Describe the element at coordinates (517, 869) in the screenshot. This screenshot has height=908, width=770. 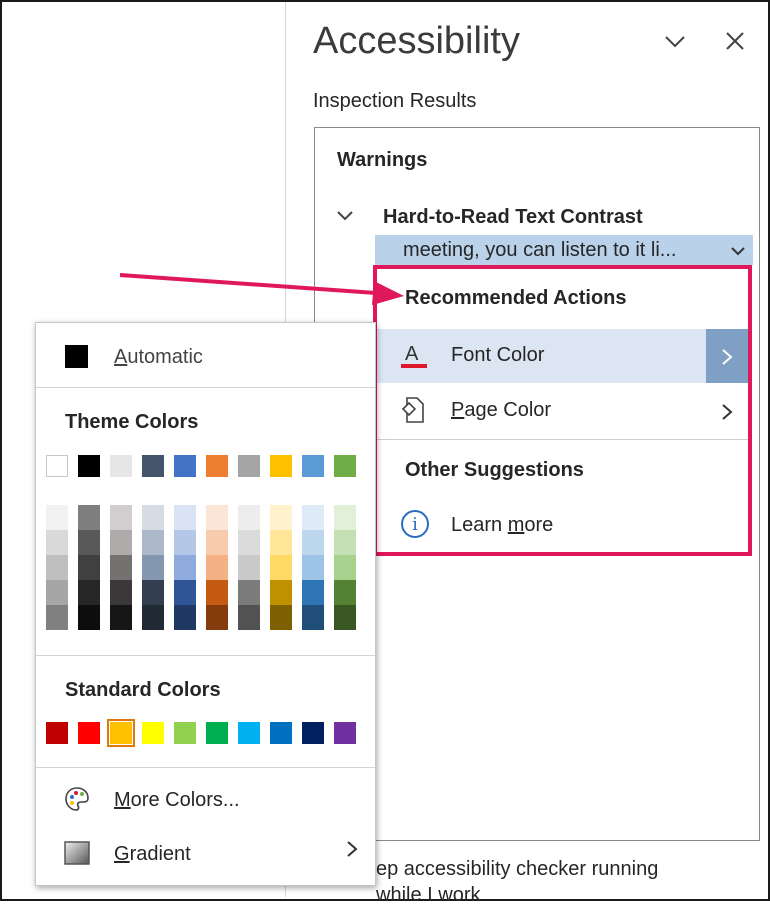
I see `footer-line-1: ep accessibility checker running` at that location.